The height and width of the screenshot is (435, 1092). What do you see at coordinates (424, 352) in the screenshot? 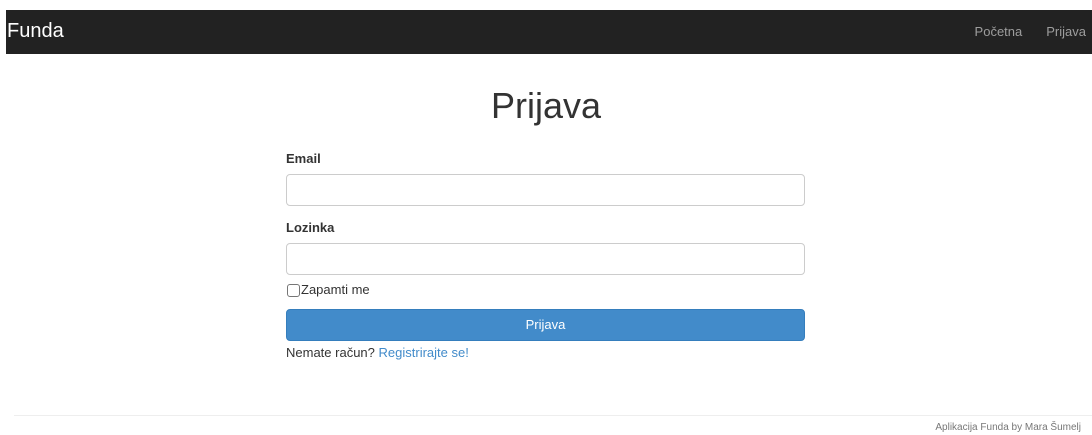
I see `register-link: Registrirajte se!` at bounding box center [424, 352].